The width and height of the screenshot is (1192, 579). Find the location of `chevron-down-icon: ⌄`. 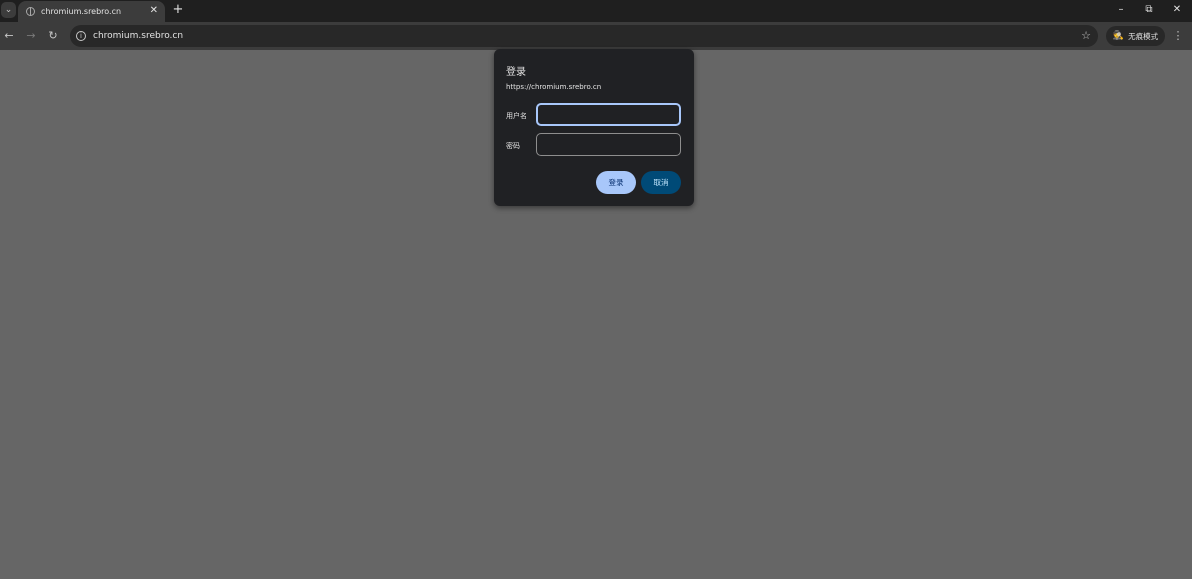

chevron-down-icon: ⌄ is located at coordinates (8, 10).